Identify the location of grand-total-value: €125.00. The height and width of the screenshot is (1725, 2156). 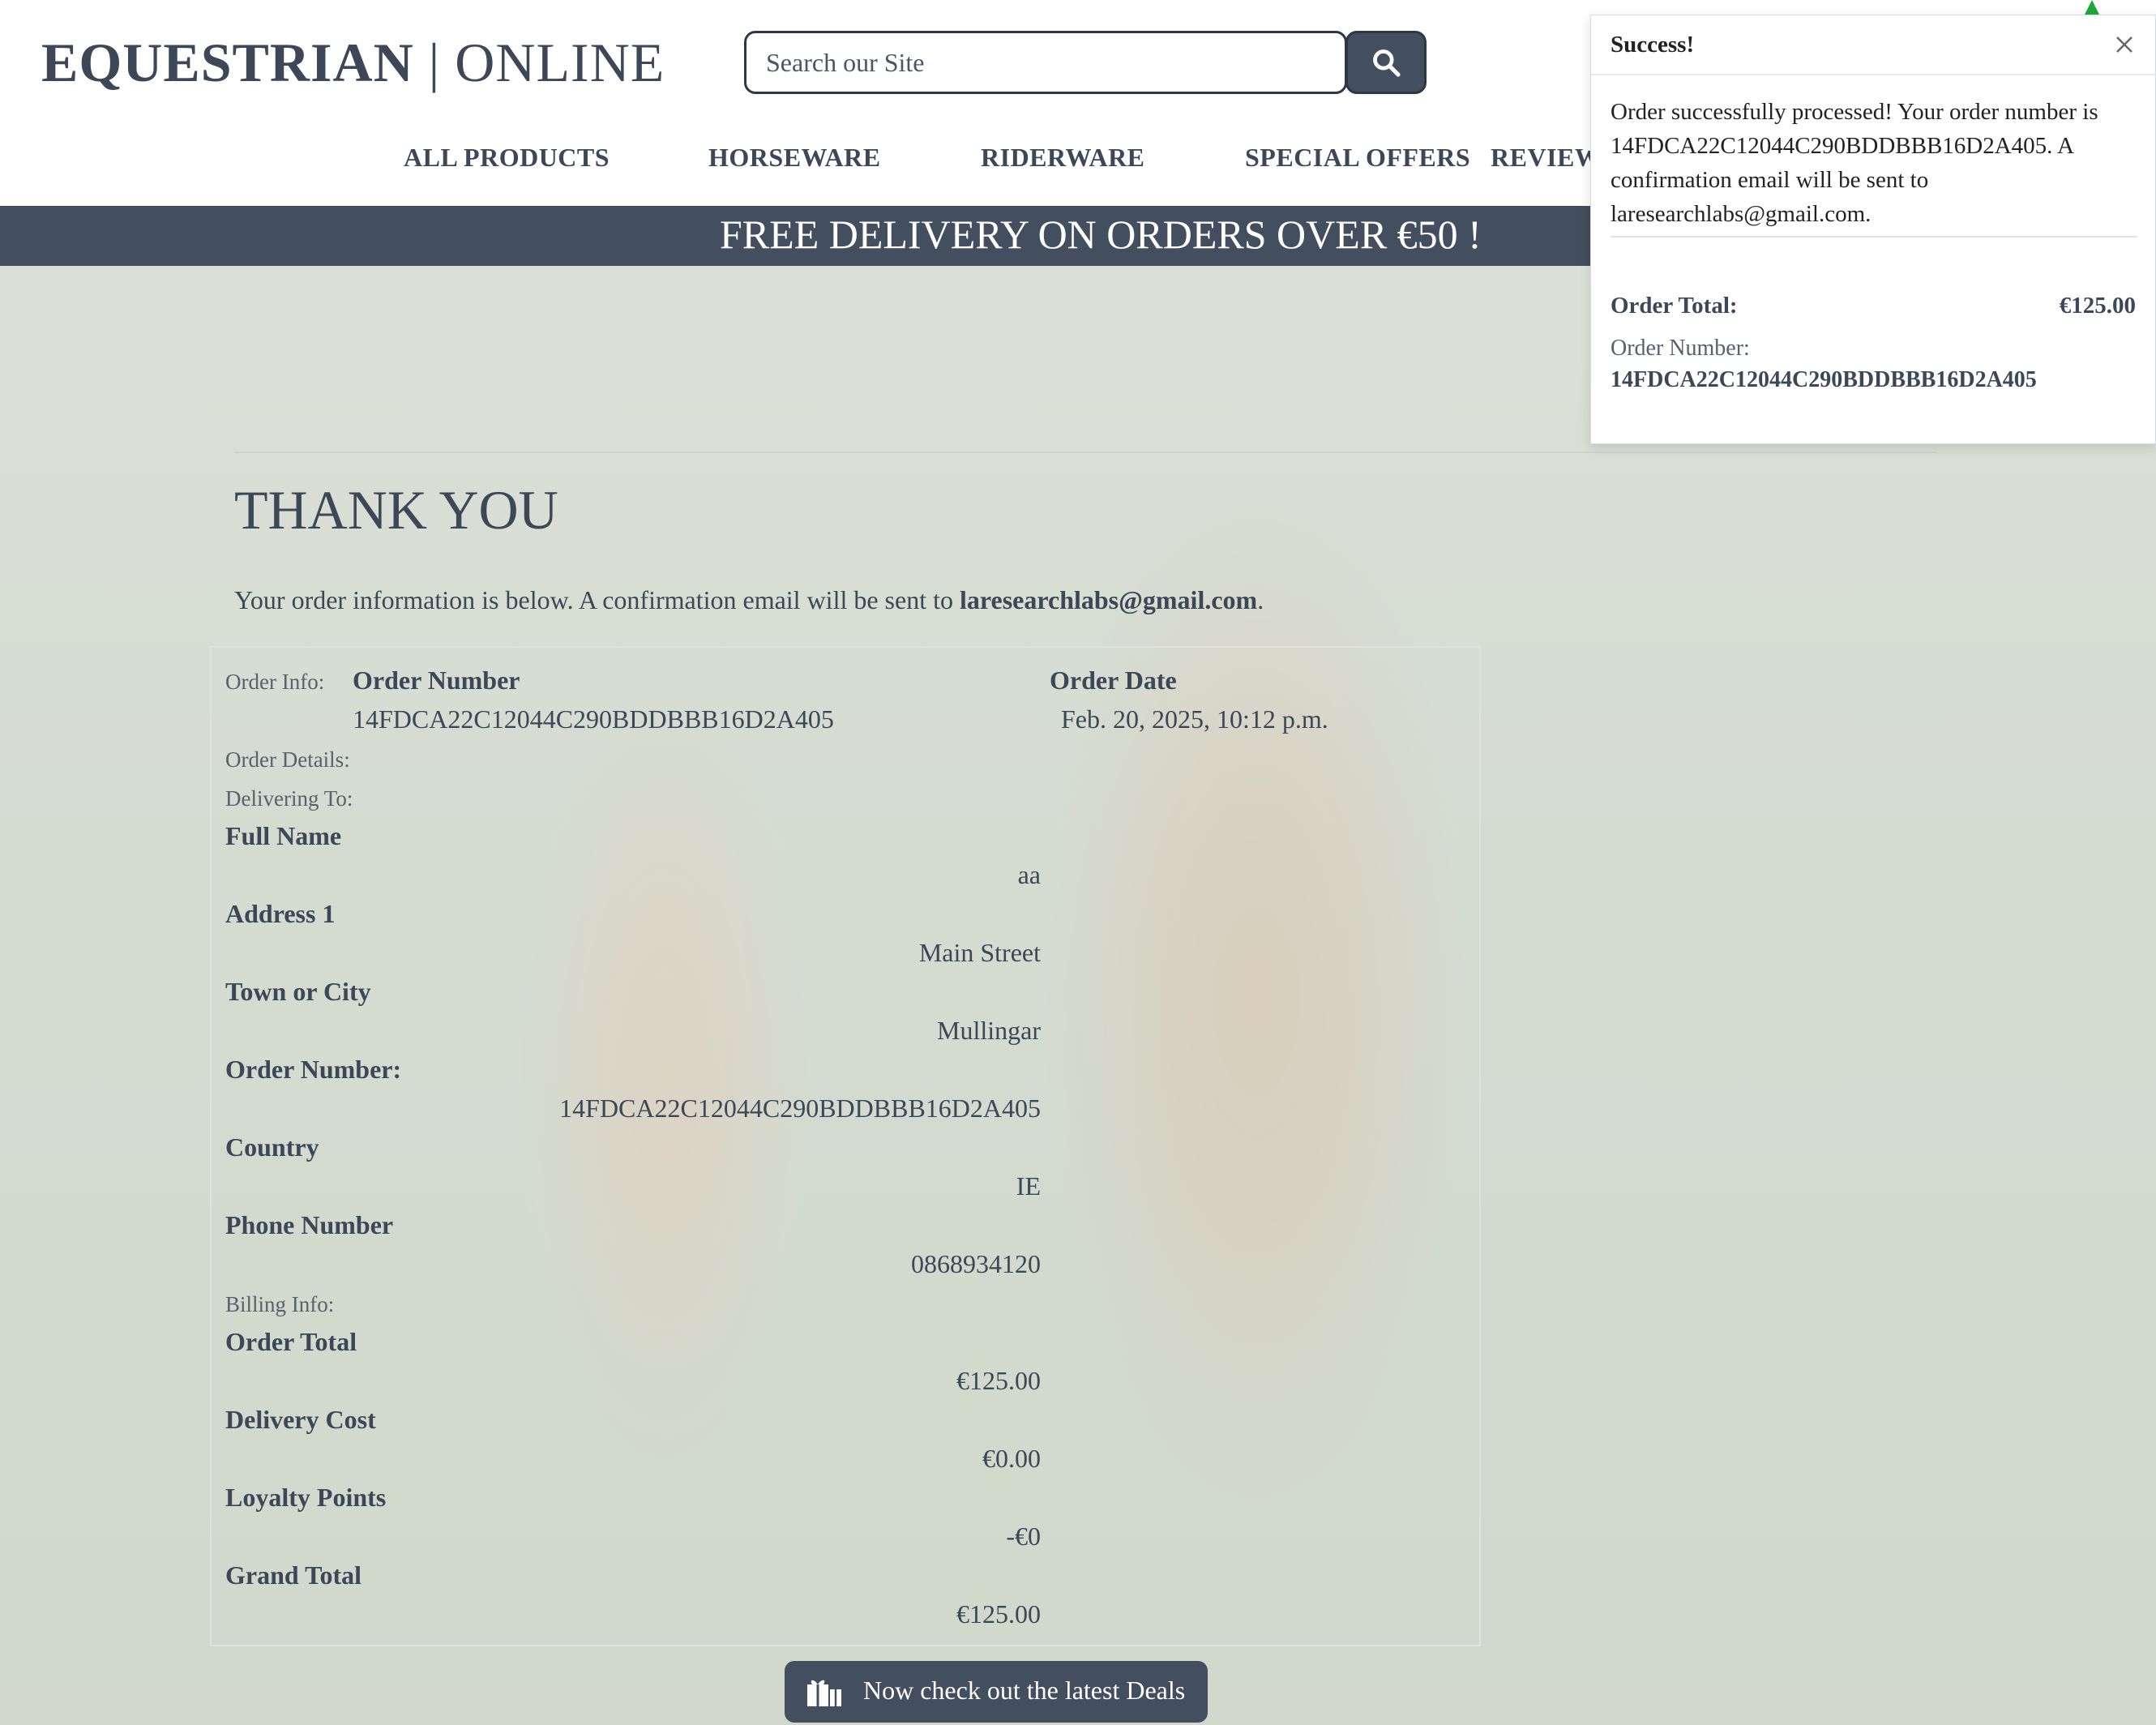
(999, 1614).